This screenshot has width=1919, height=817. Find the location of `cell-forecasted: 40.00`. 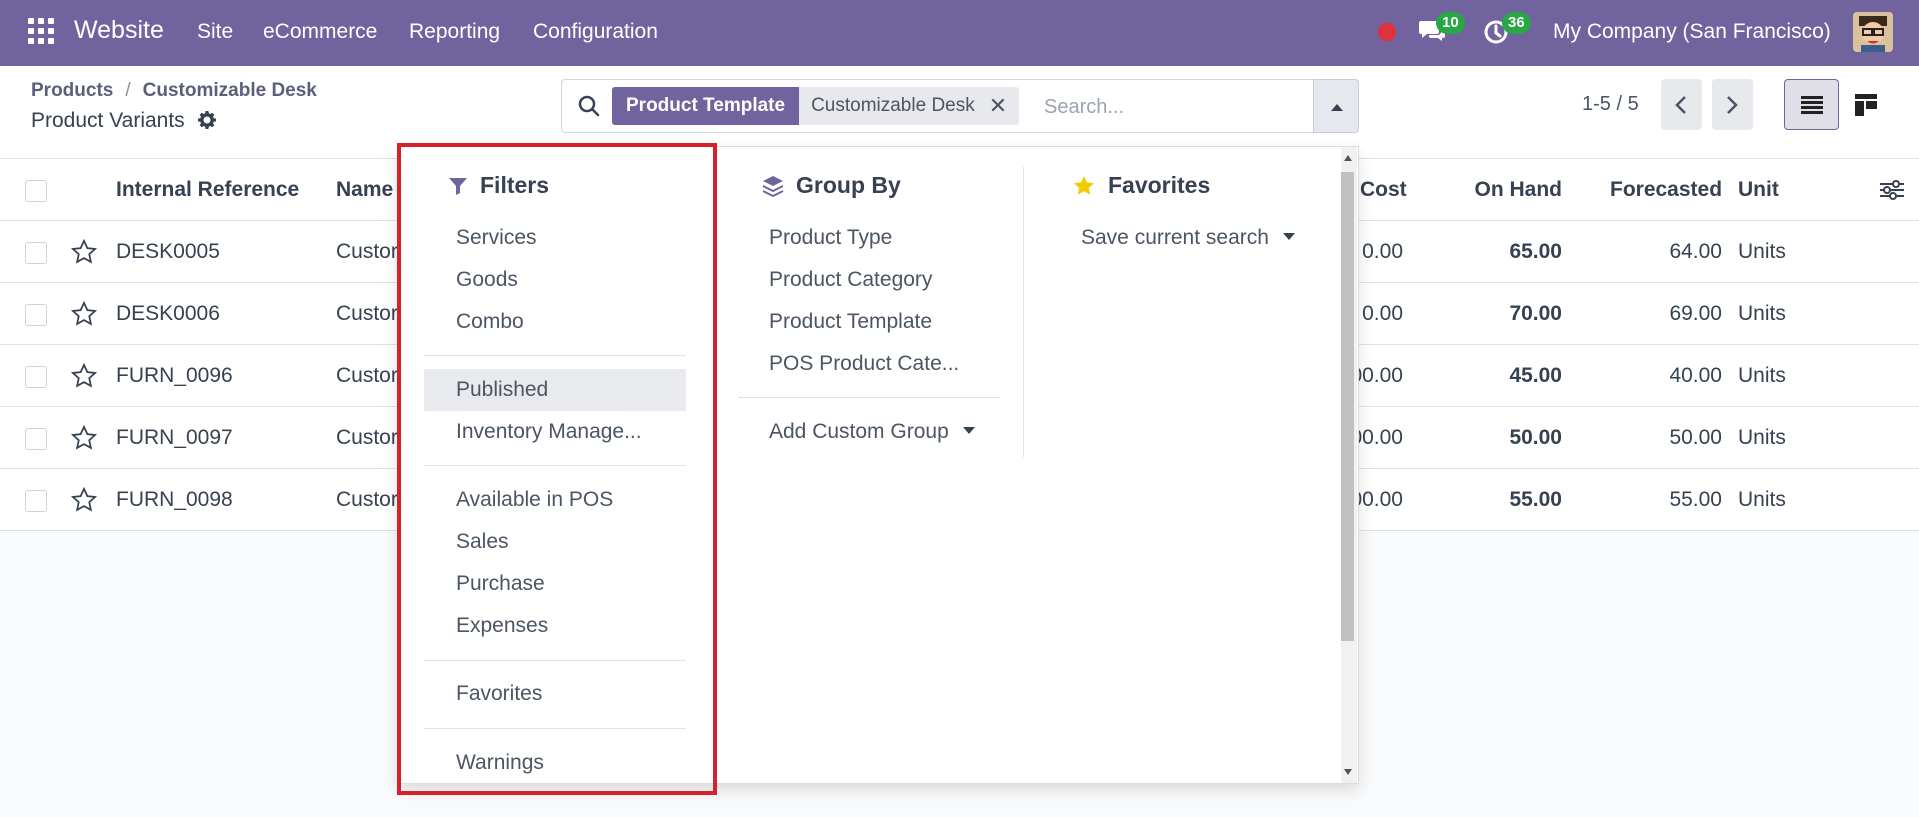

cell-forecasted: 40.00 is located at coordinates (1695, 375).